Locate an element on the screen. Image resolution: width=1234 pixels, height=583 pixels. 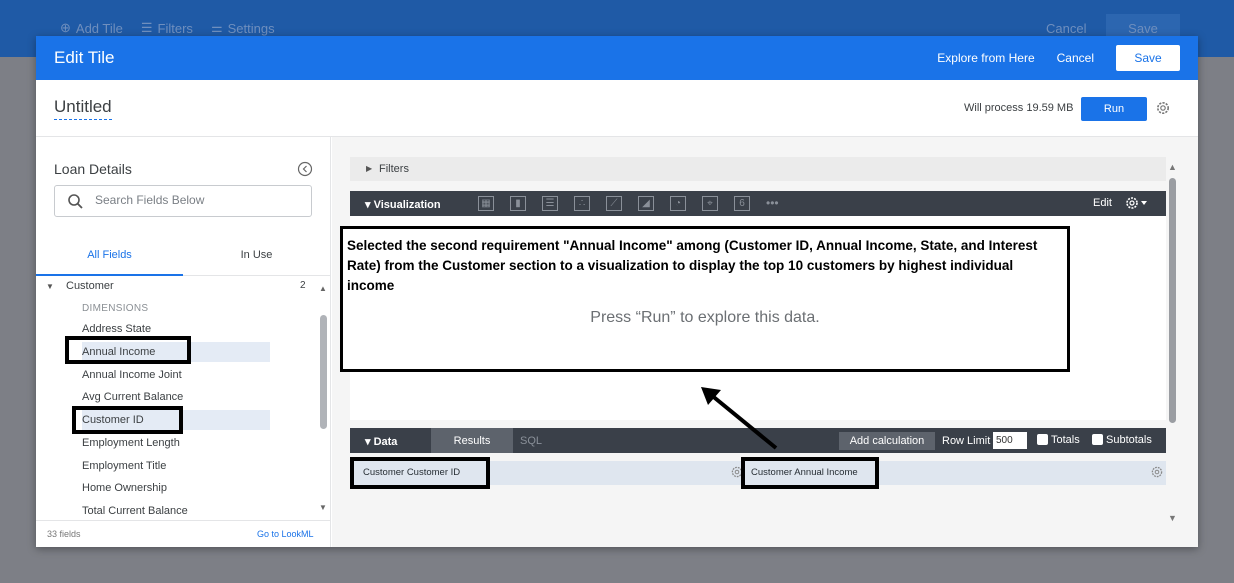
field-employment-length: Employment Length is located at coordinates (131, 443).